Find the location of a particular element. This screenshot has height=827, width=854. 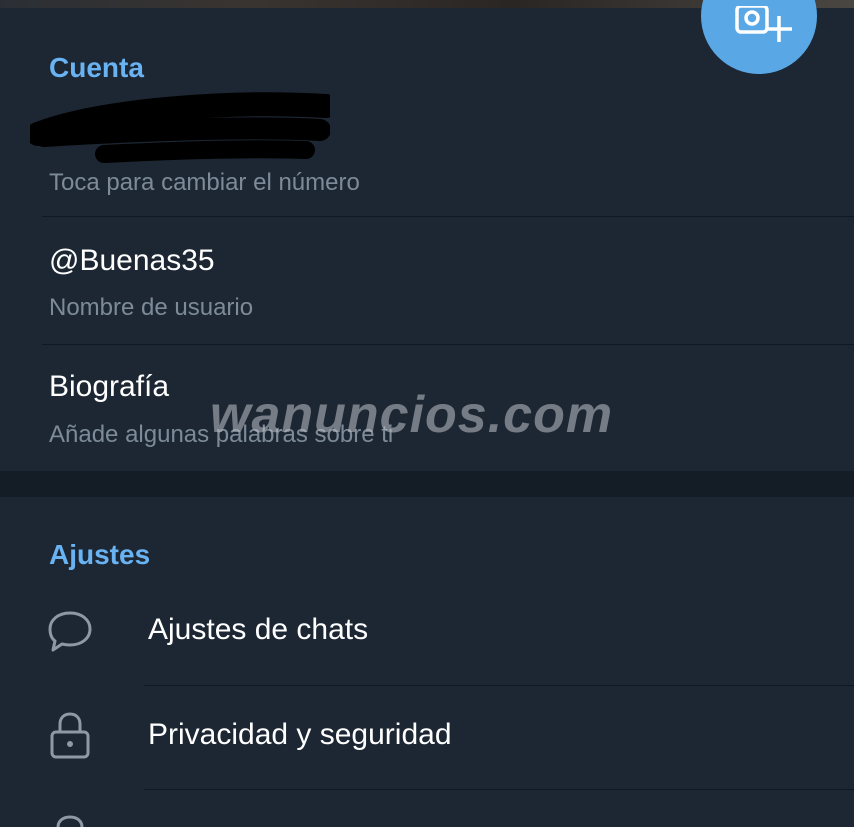

partial-icon is located at coordinates (70, 821).